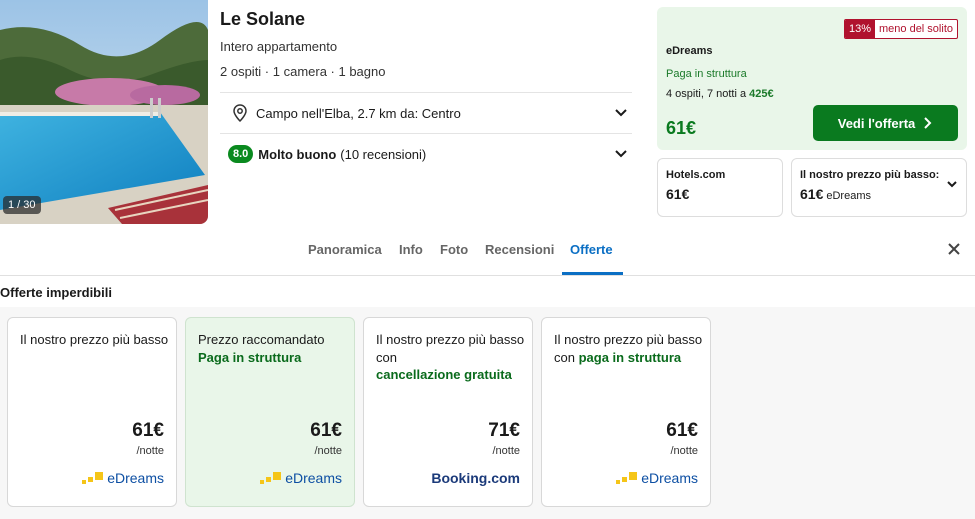 The image size is (975, 519). Describe the element at coordinates (454, 249) in the screenshot. I see `tab-foto: Foto` at that location.